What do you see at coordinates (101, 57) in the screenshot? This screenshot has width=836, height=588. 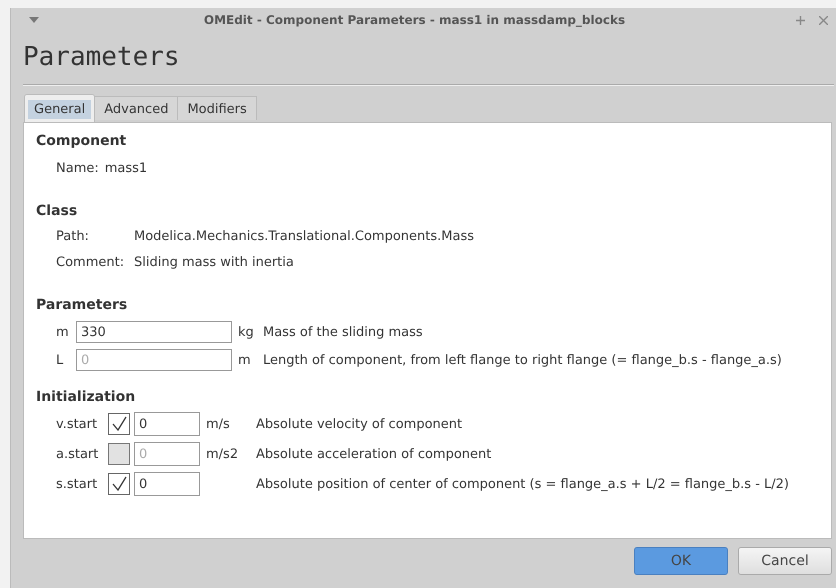 I see `dialog-heading: Parameters` at bounding box center [101, 57].